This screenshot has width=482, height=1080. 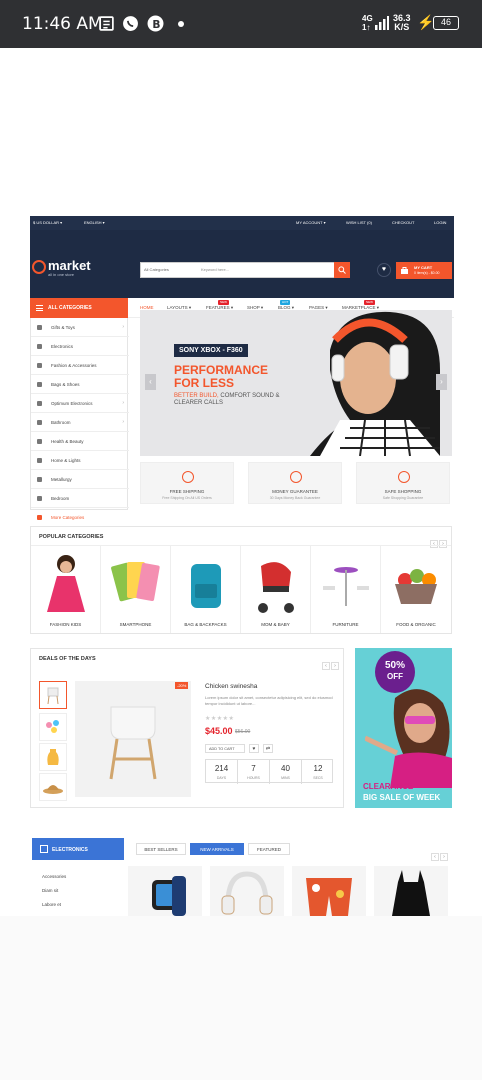 I want to click on smartphones-image, so click(x=135, y=582).